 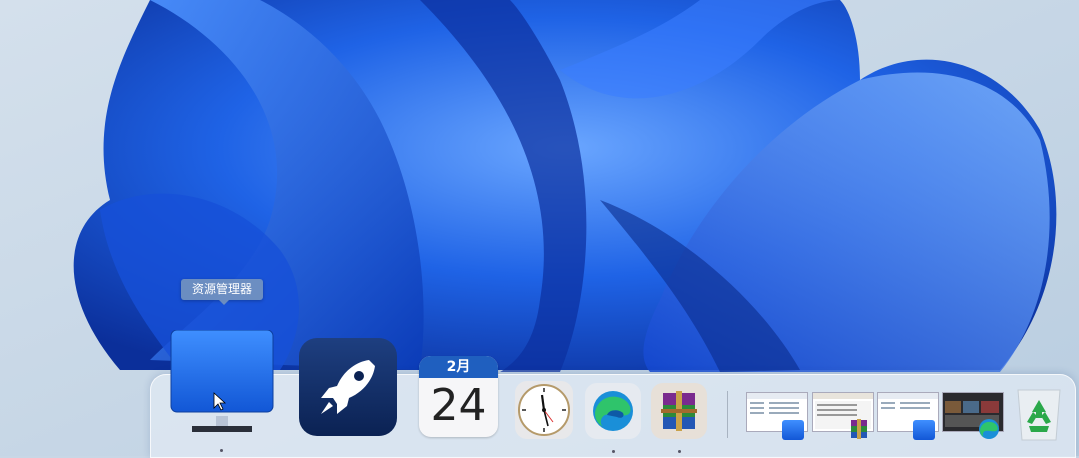 I want to click on winrar-dock-item, so click(x=679, y=411).